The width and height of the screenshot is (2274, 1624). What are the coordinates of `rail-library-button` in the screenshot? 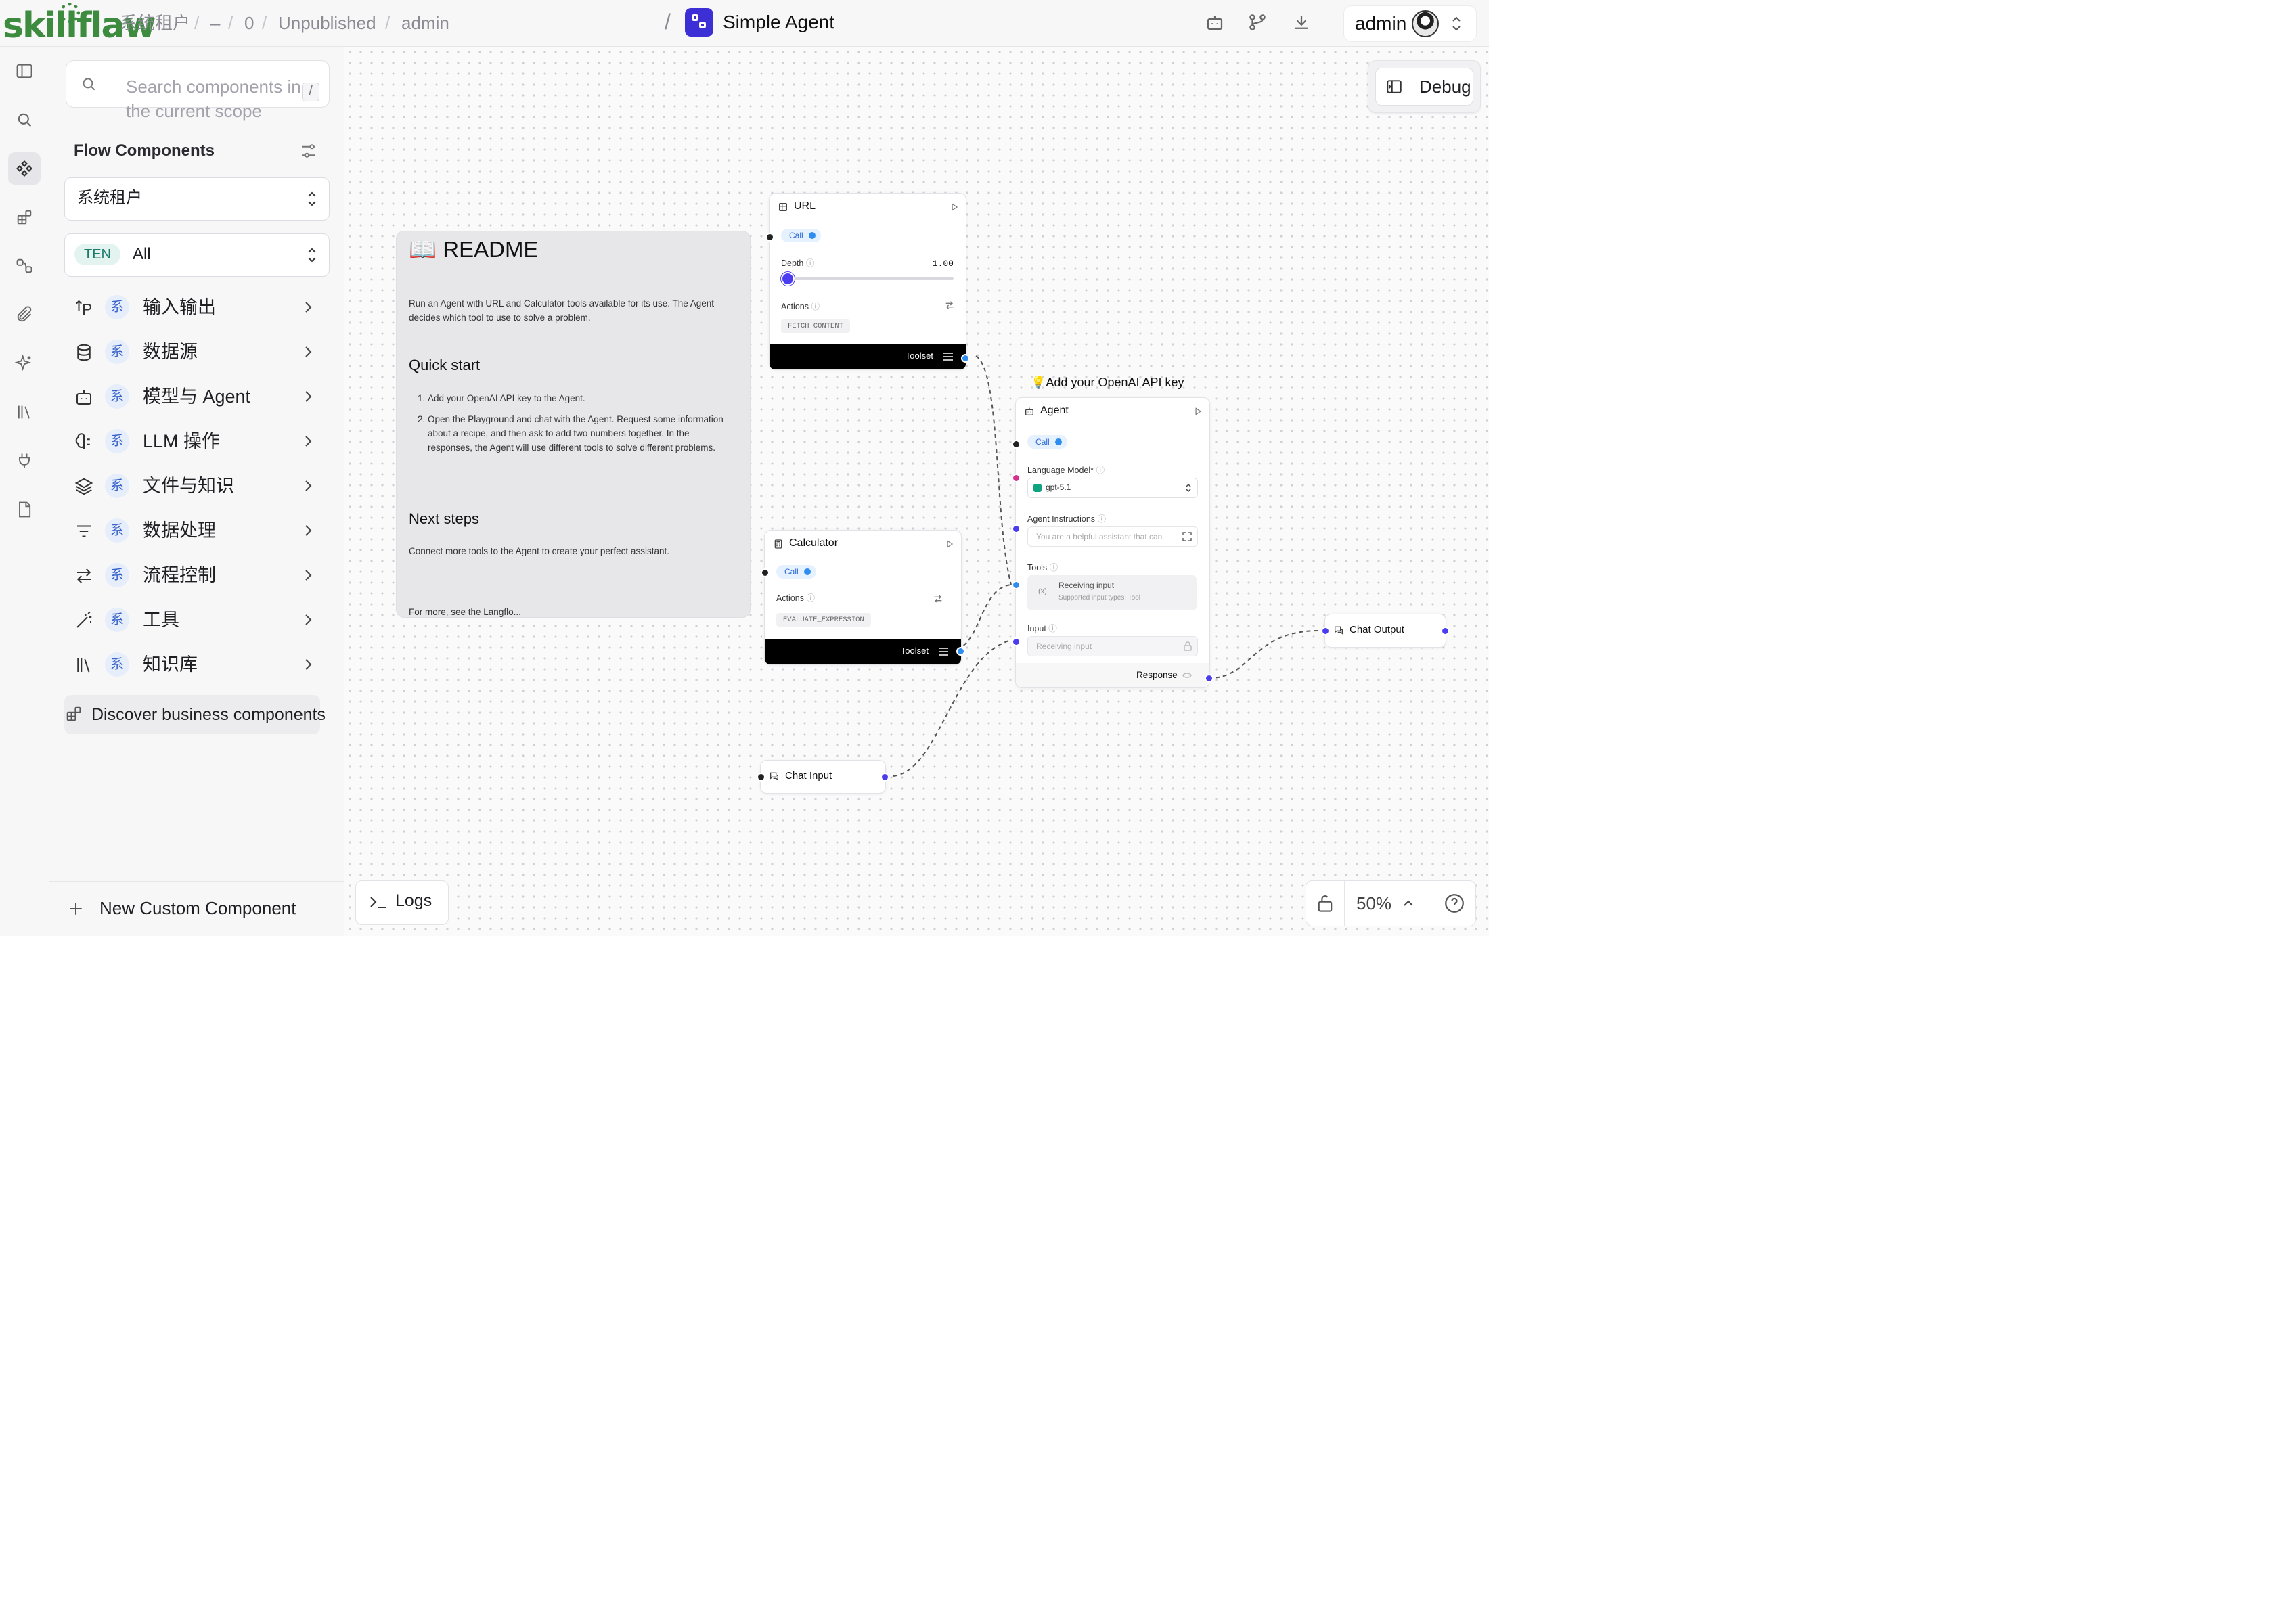 It's located at (24, 412).